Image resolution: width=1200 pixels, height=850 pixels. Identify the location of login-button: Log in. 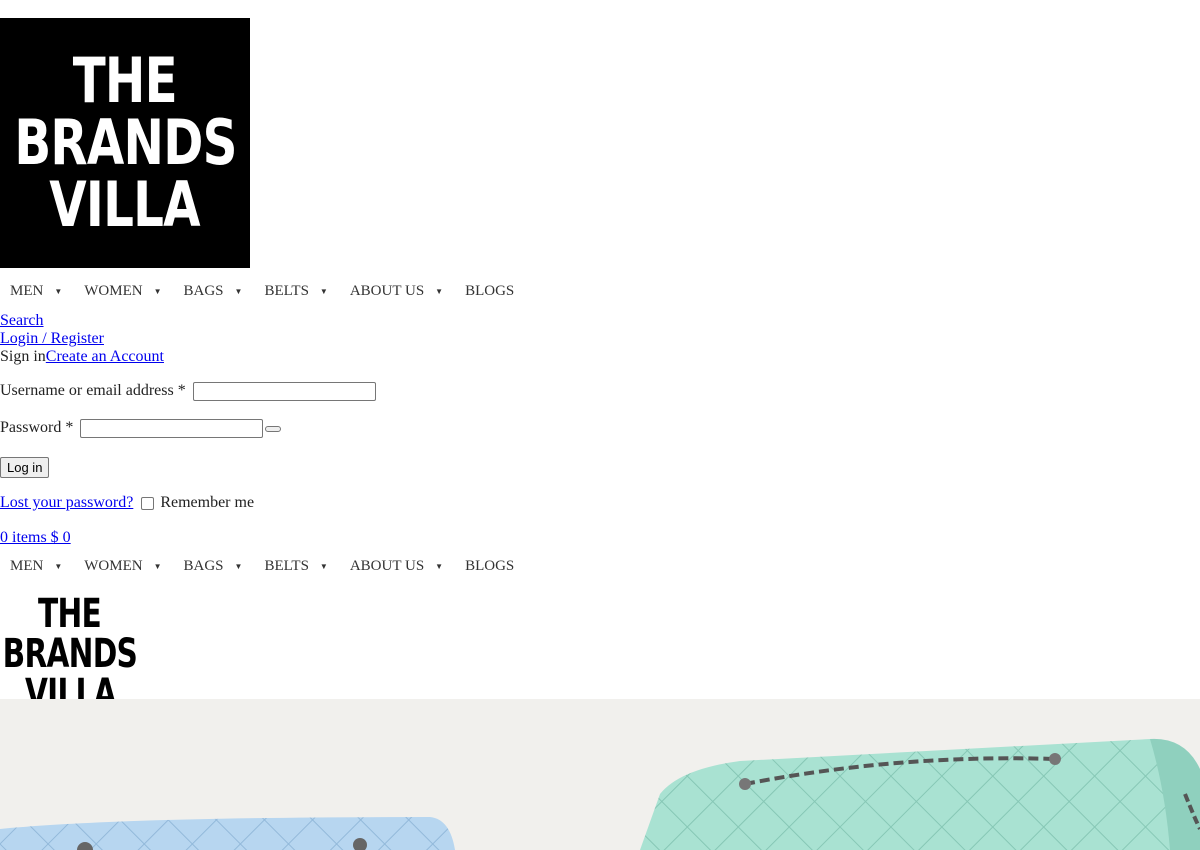
(25, 467).